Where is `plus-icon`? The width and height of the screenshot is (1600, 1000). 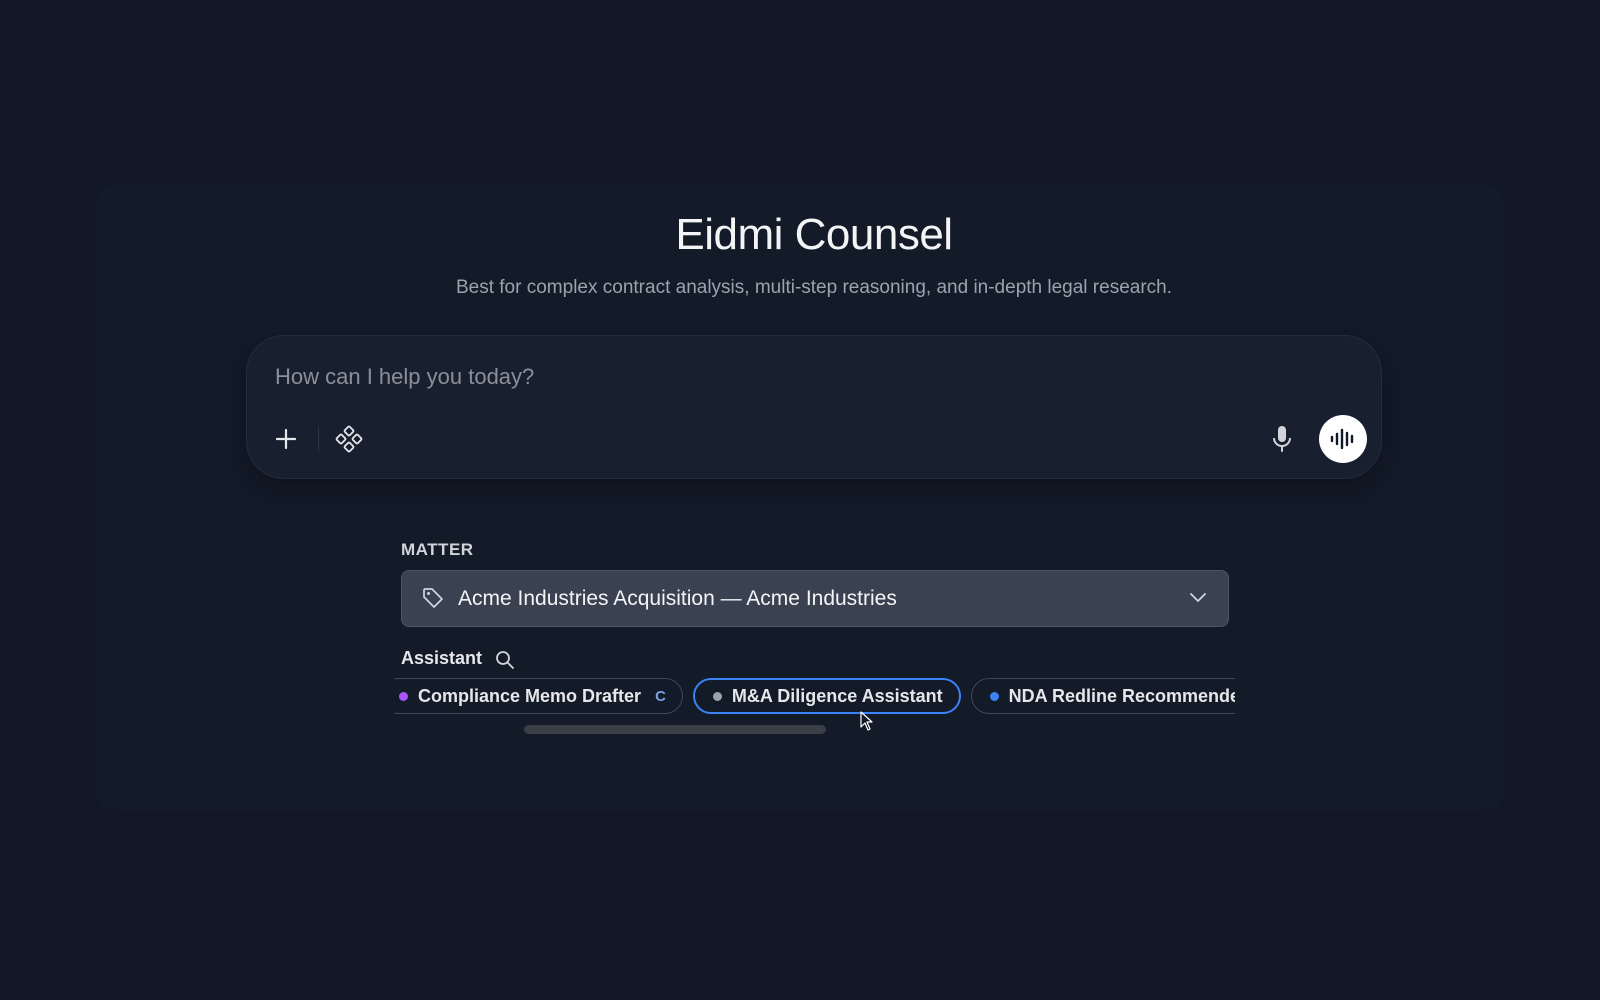
plus-icon is located at coordinates (286, 439).